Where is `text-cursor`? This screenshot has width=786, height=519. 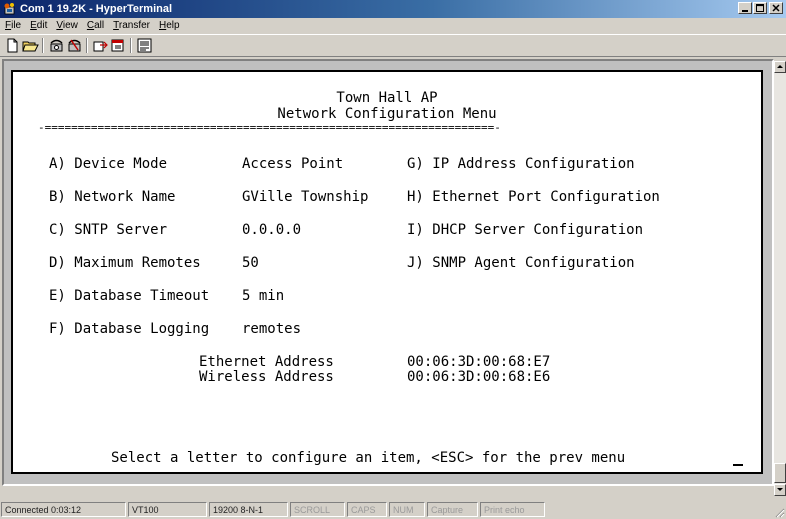 text-cursor is located at coordinates (738, 465).